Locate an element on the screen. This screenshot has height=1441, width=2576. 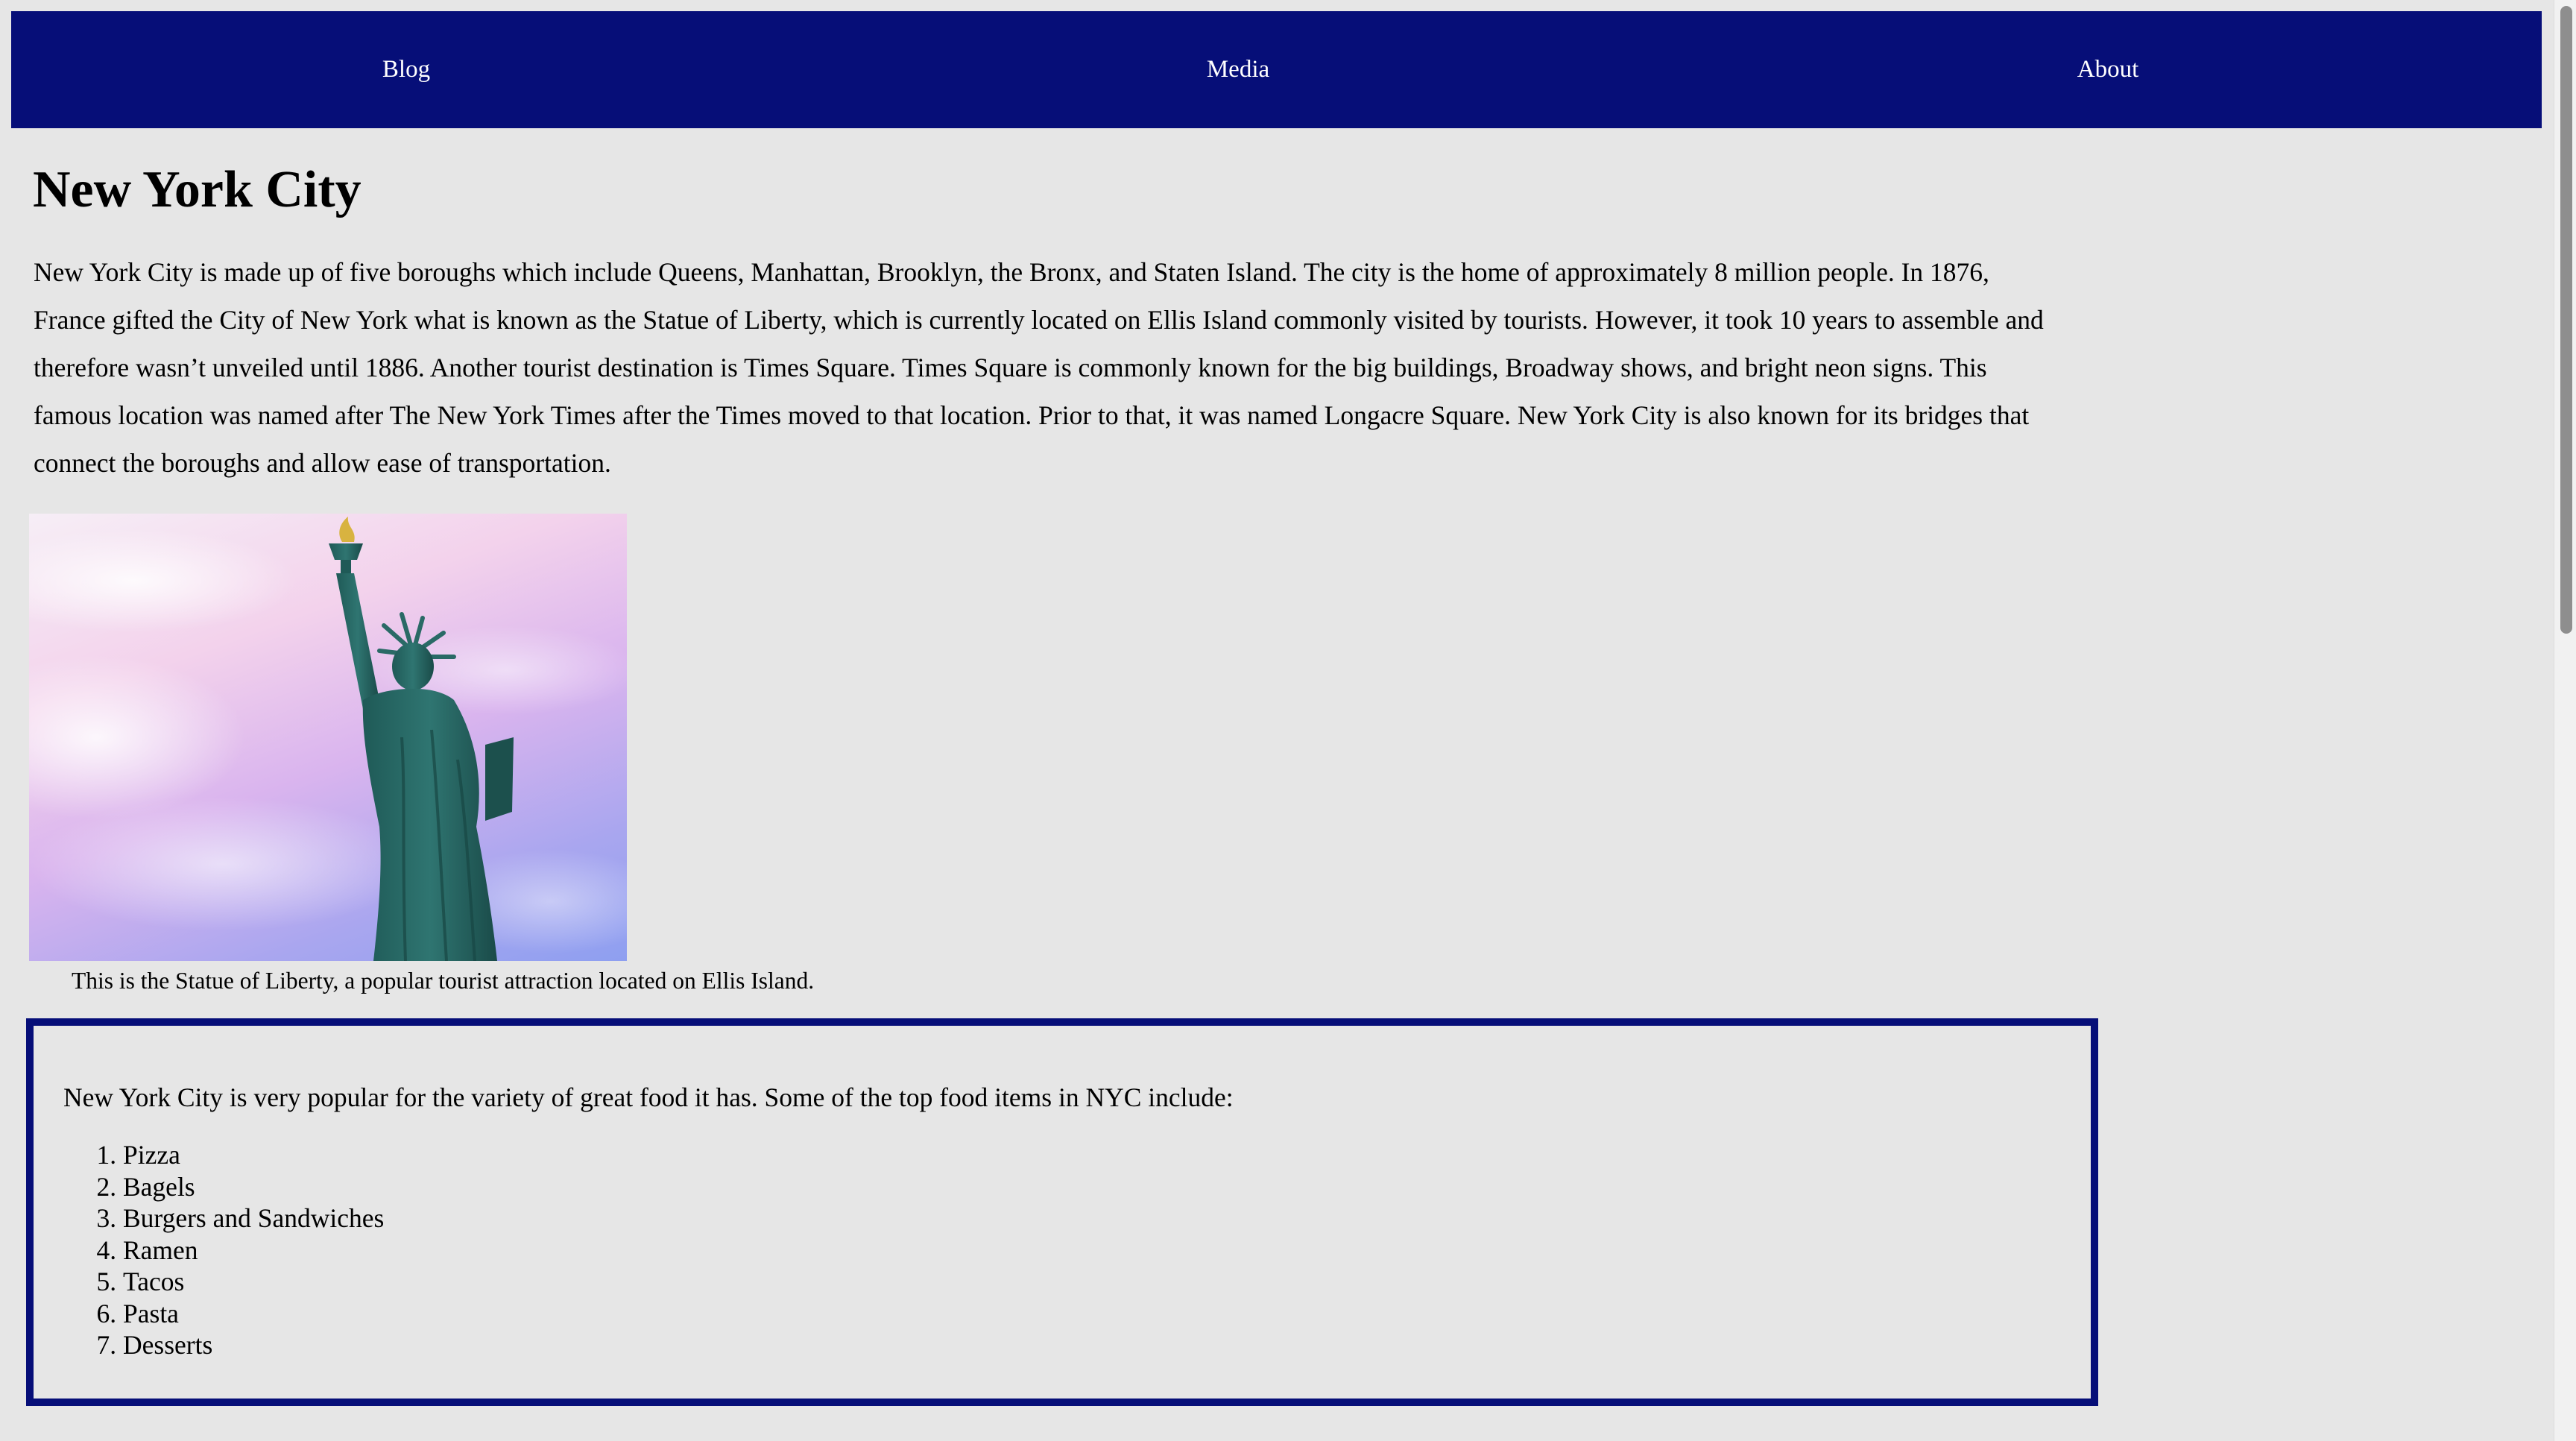
food-list-item: Pasta is located at coordinates (253, 1314).